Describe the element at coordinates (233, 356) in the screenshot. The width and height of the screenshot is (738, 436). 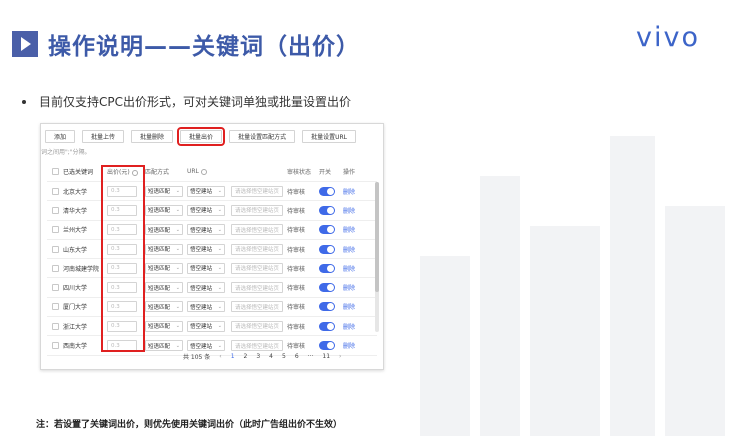
I see `page-number: 1` at that location.